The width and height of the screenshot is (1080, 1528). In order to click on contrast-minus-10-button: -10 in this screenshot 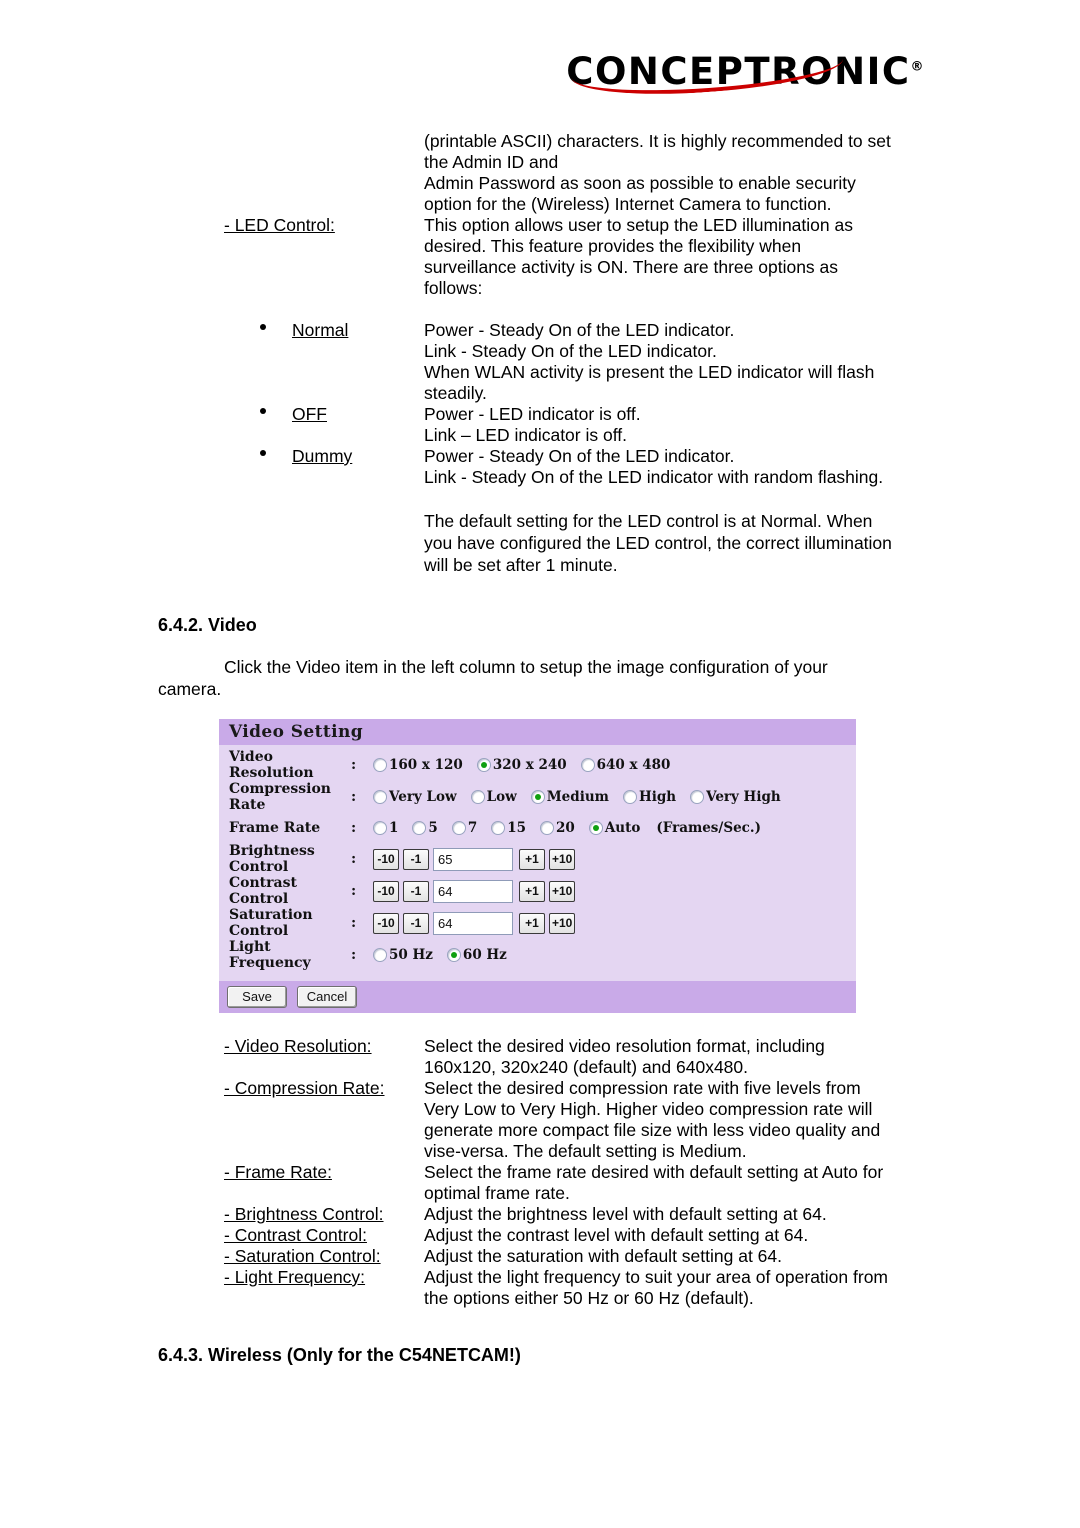, I will do `click(386, 891)`.